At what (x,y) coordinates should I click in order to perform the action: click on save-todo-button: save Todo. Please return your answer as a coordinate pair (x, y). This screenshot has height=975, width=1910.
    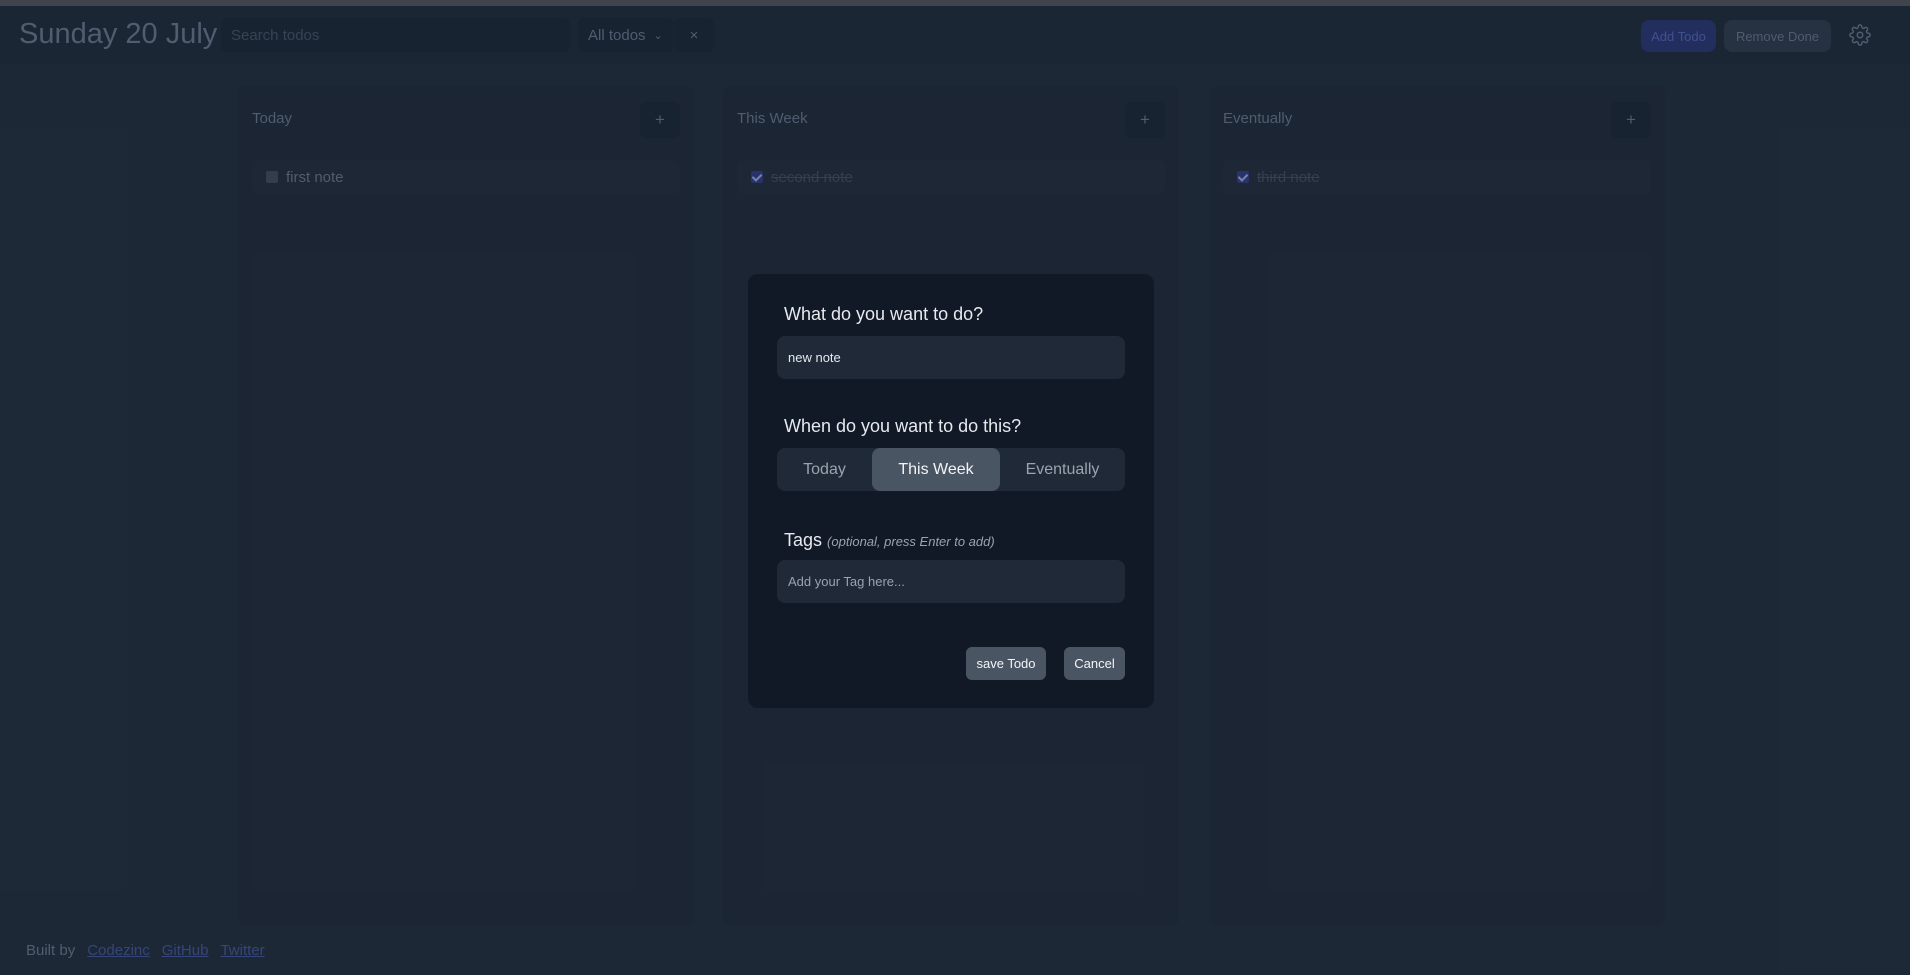
    Looking at the image, I should click on (1006, 663).